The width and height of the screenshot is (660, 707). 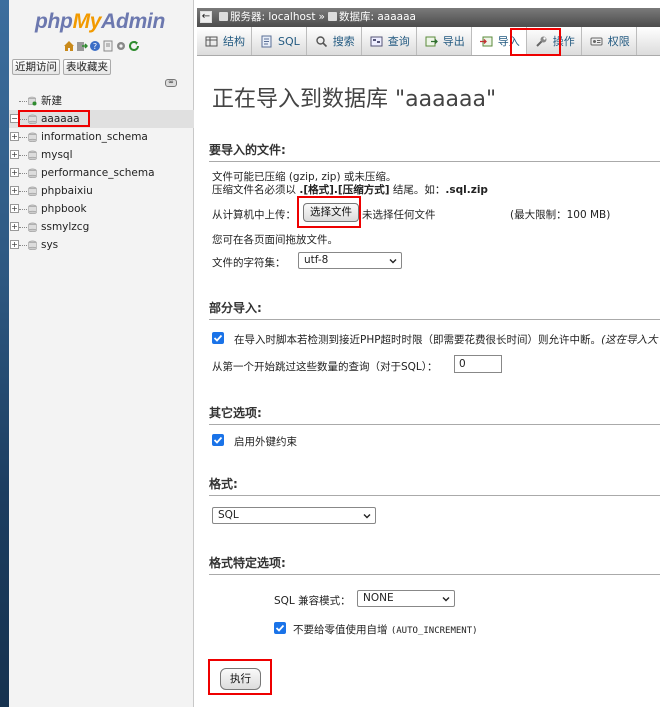 What do you see at coordinates (406, 598) in the screenshot?
I see `sql-compat-select: NONE` at bounding box center [406, 598].